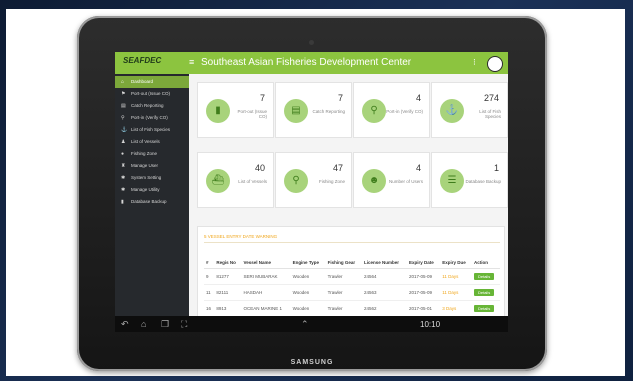 Image resolution: width=633 pixels, height=381 pixels. Describe the element at coordinates (235, 180) in the screenshot. I see `stat-card-vessels: ⛴ 40 List of Vessels` at that location.